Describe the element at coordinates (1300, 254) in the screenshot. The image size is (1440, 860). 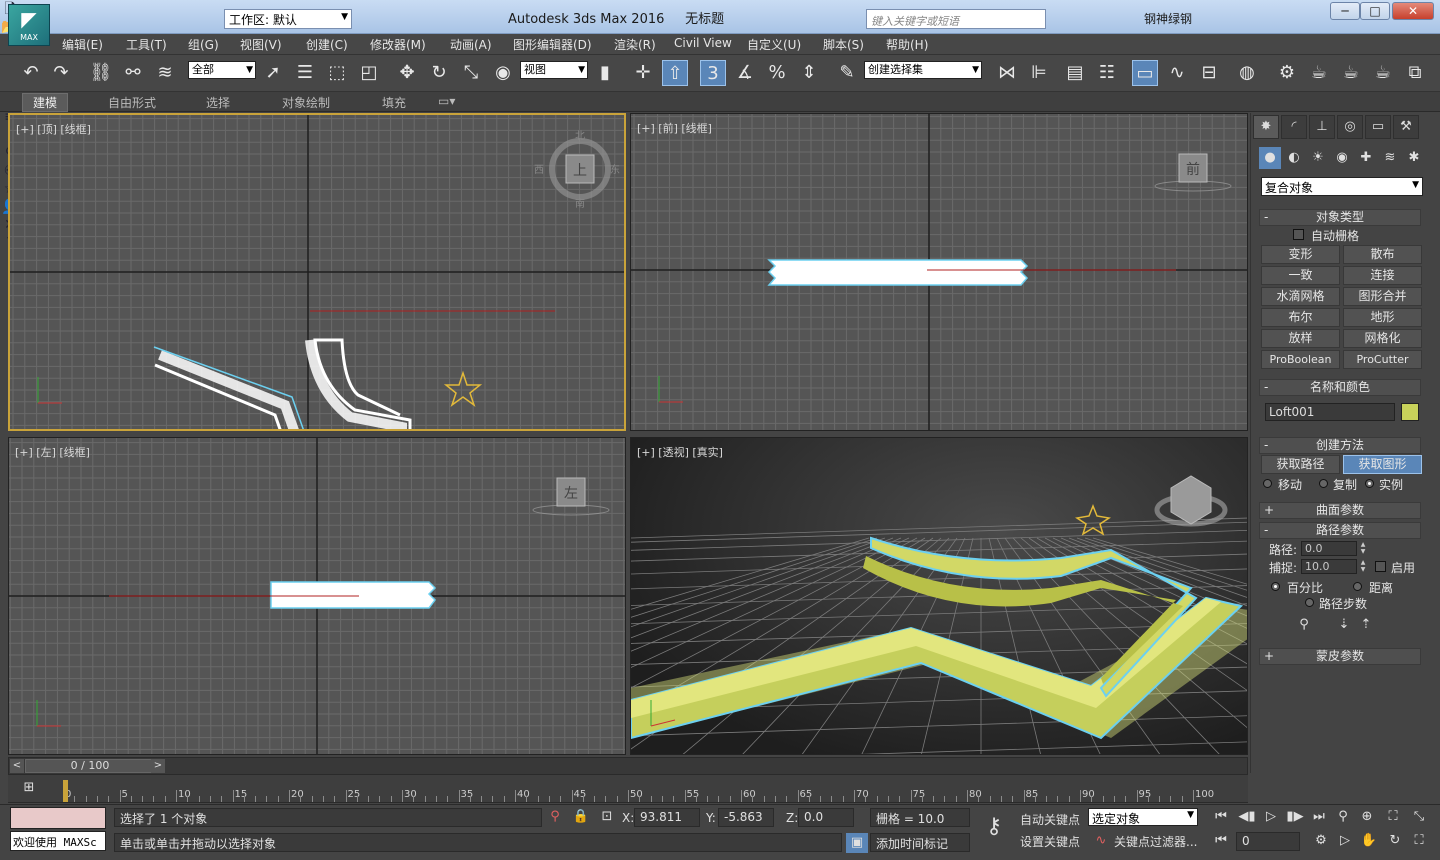
I see `object-type-button: 变形` at that location.